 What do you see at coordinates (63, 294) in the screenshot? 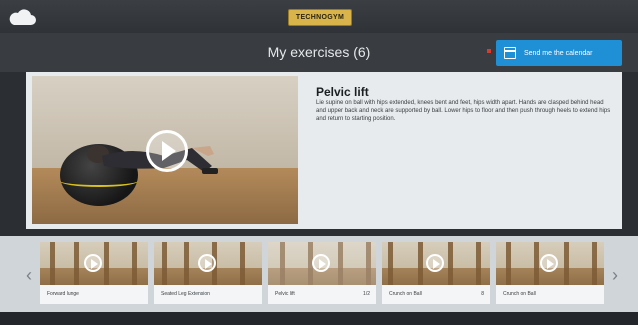
I see `thumbnail-label: Forward lunge` at bounding box center [63, 294].